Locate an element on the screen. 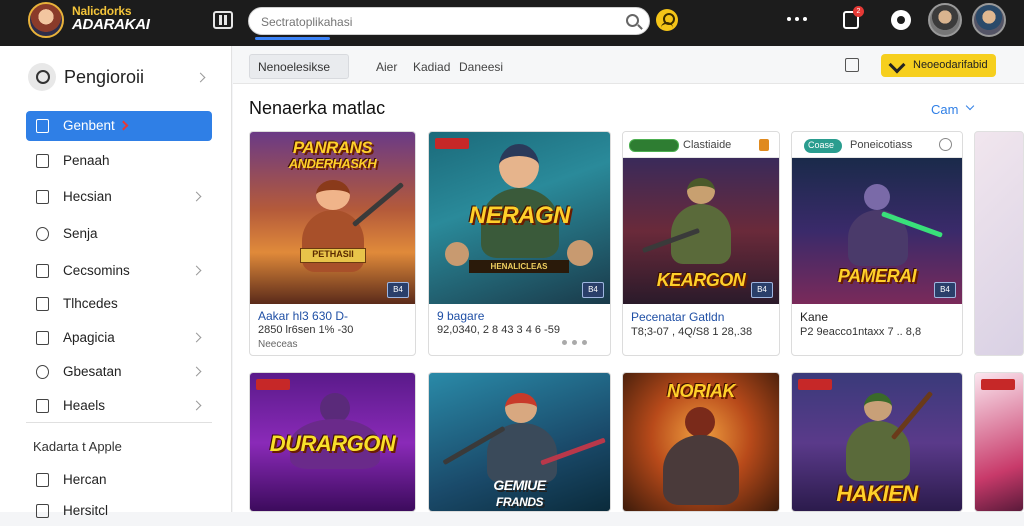 Image resolution: width=1024 pixels, height=526 pixels. game-thumbnail: KEARGON B4 is located at coordinates (701, 231).